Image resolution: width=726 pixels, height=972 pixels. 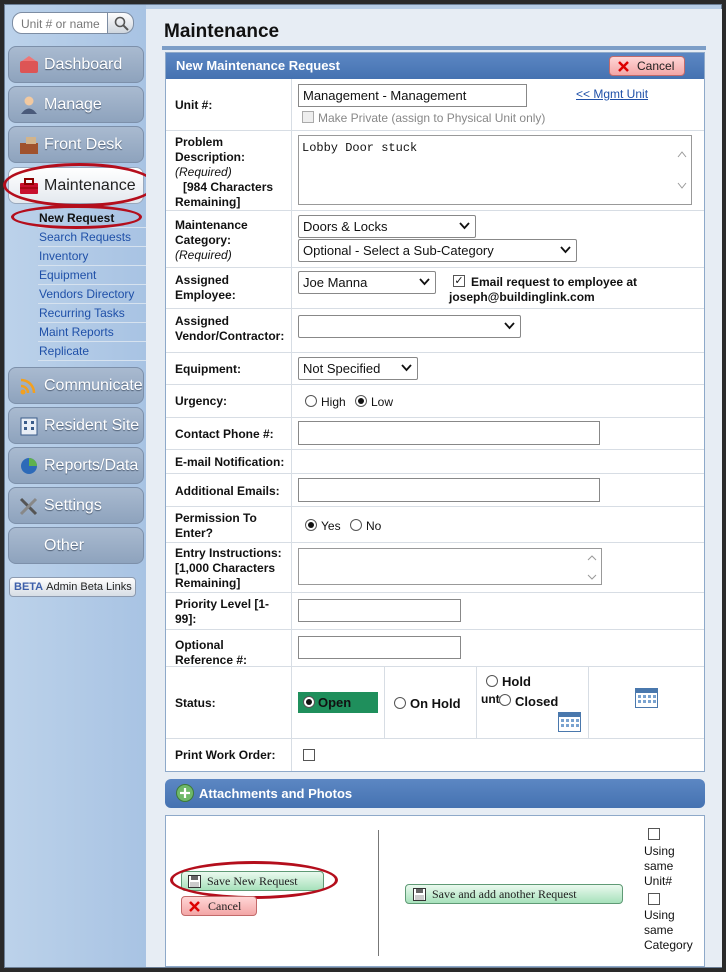 What do you see at coordinates (60, 23) in the screenshot?
I see `search-input: Unit # or name` at bounding box center [60, 23].